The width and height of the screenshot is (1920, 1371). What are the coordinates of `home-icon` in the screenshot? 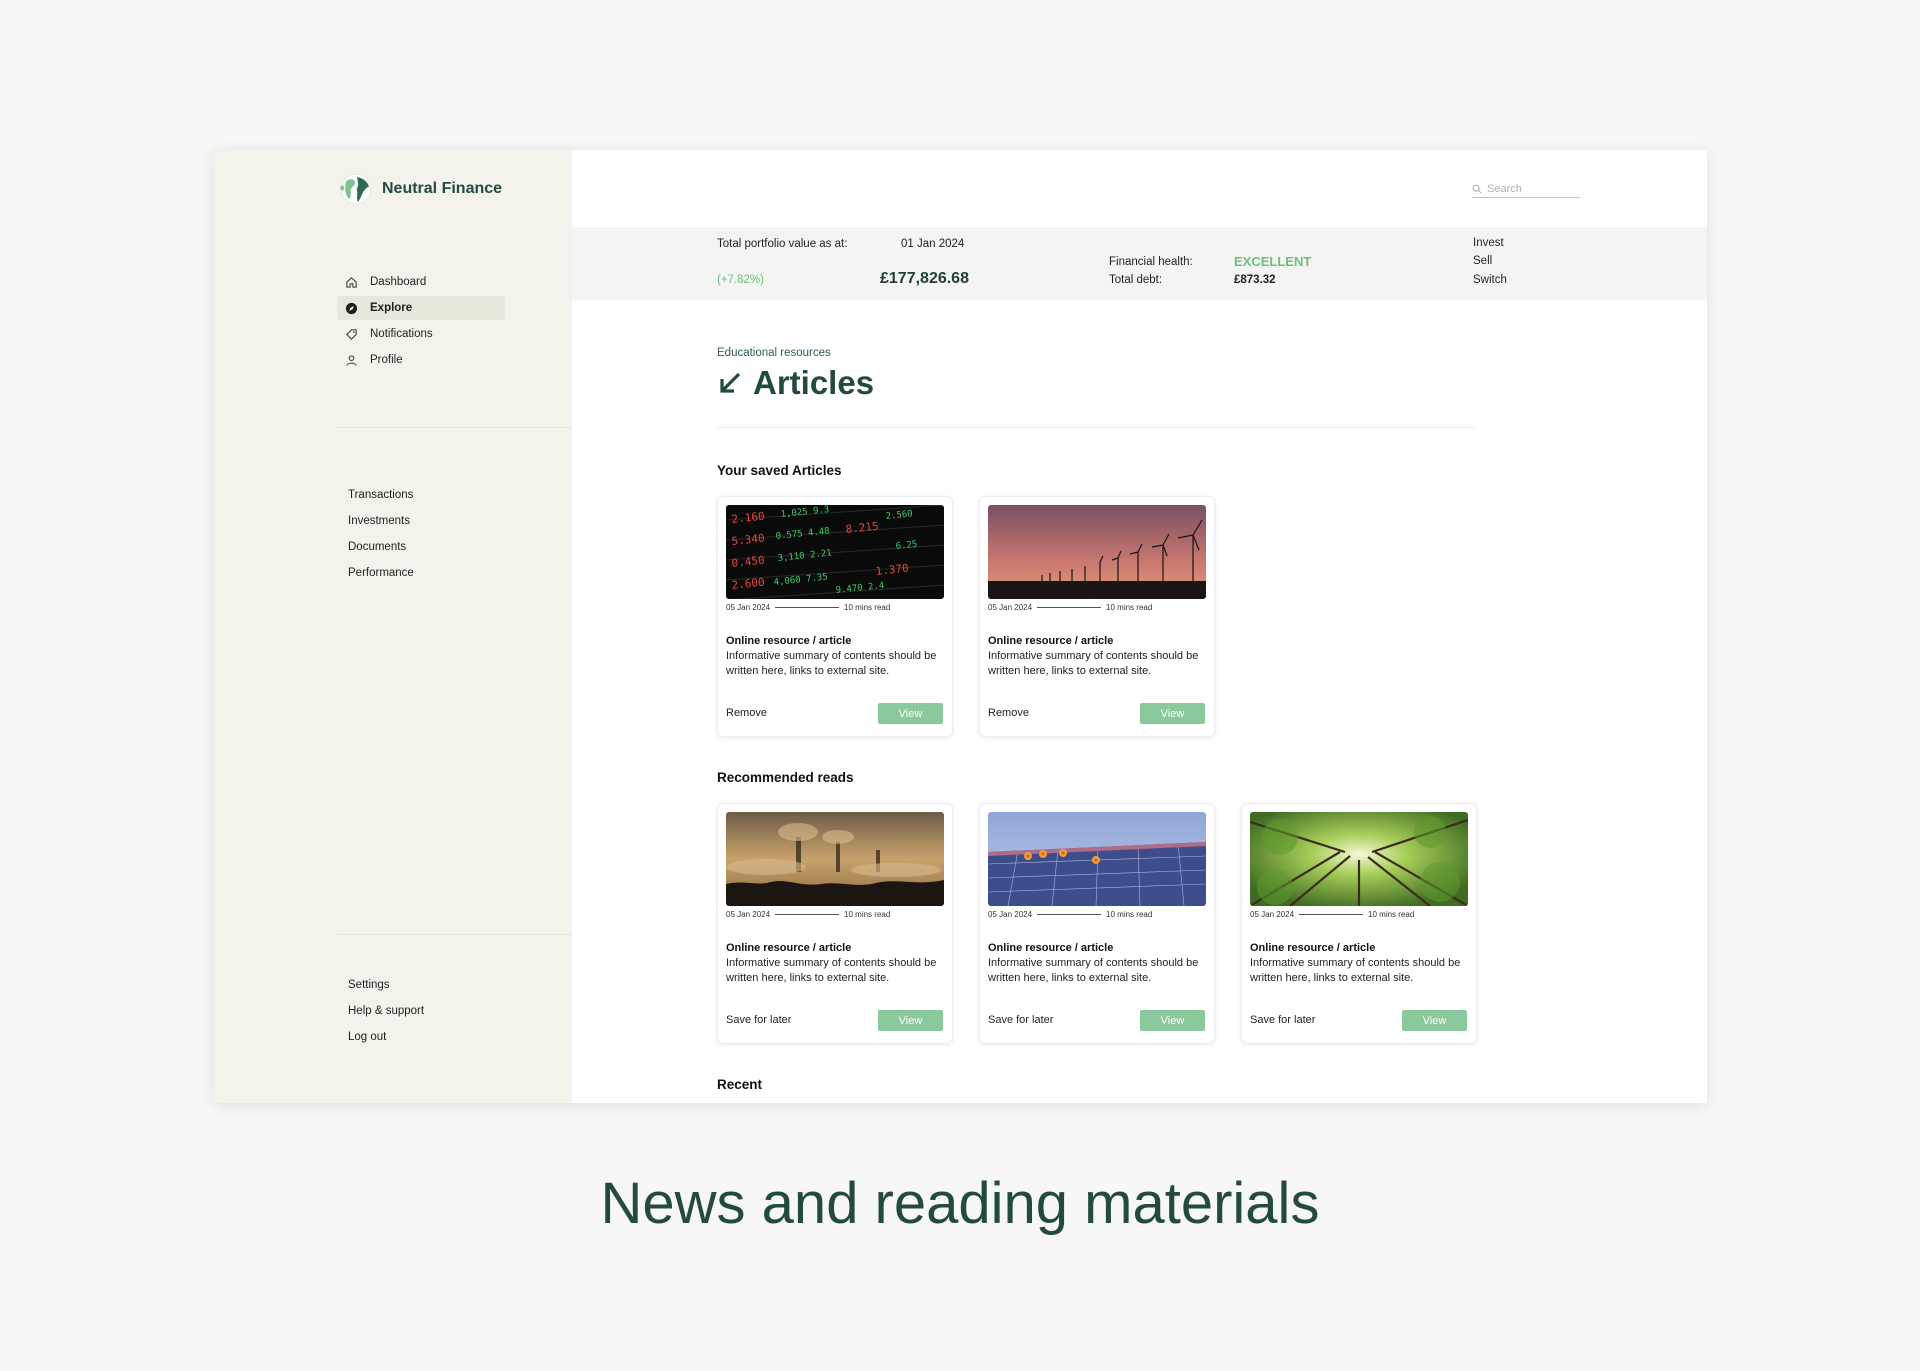 It's located at (351, 282).